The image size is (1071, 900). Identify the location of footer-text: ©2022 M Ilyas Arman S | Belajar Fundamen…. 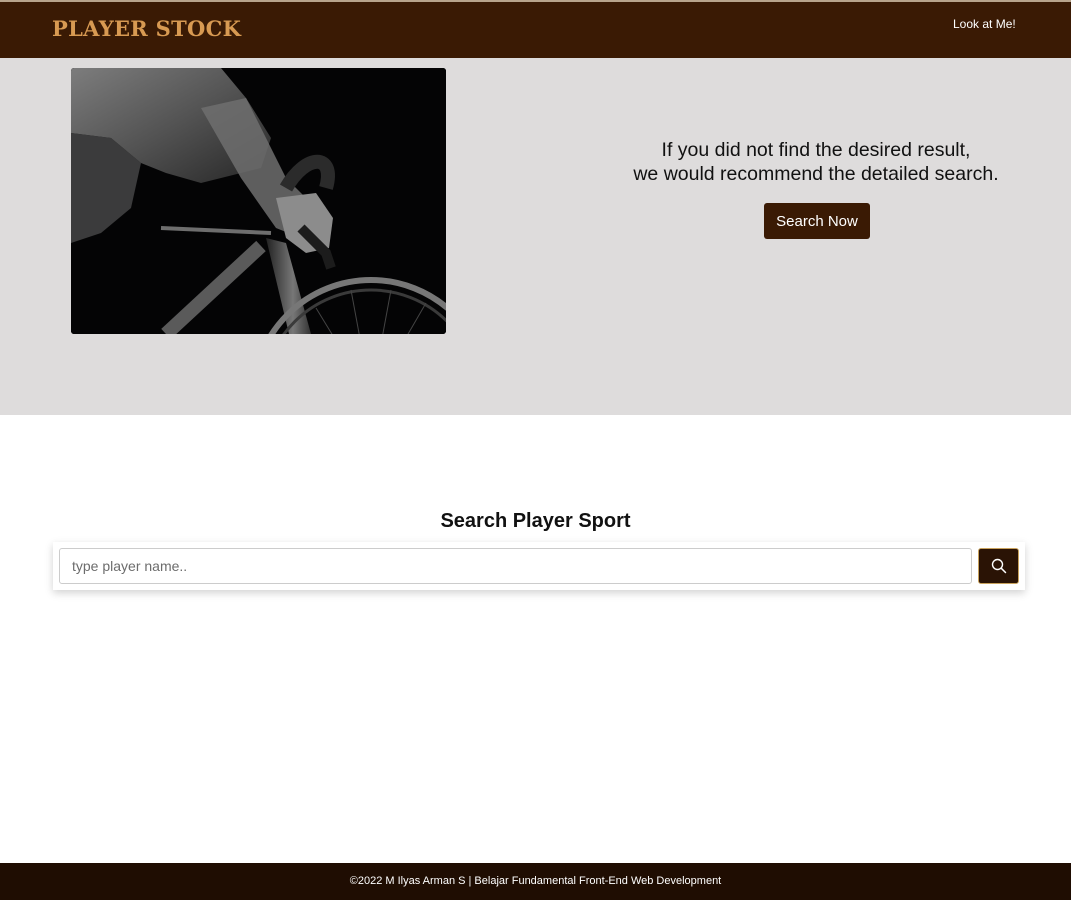
(535, 881).